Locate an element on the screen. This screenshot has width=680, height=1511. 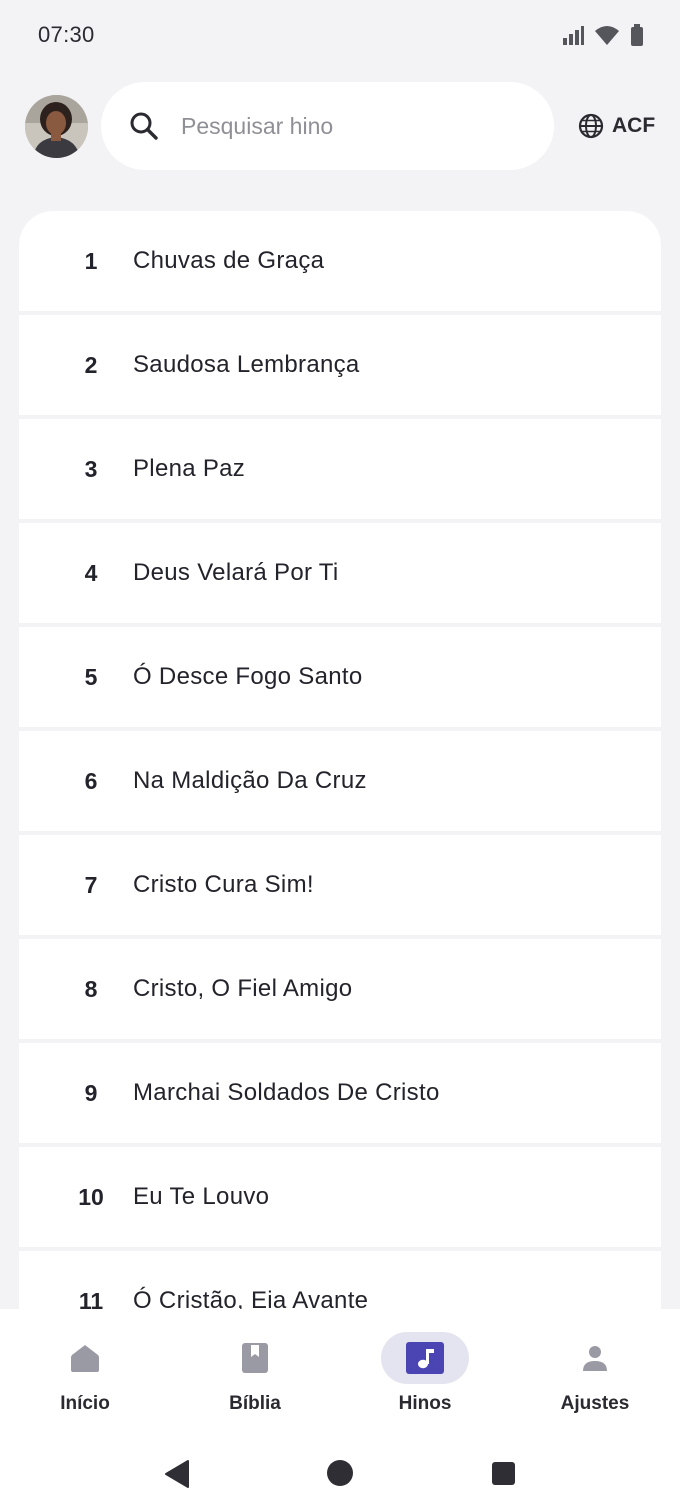
hymn-number: 5 is located at coordinates (91, 676).